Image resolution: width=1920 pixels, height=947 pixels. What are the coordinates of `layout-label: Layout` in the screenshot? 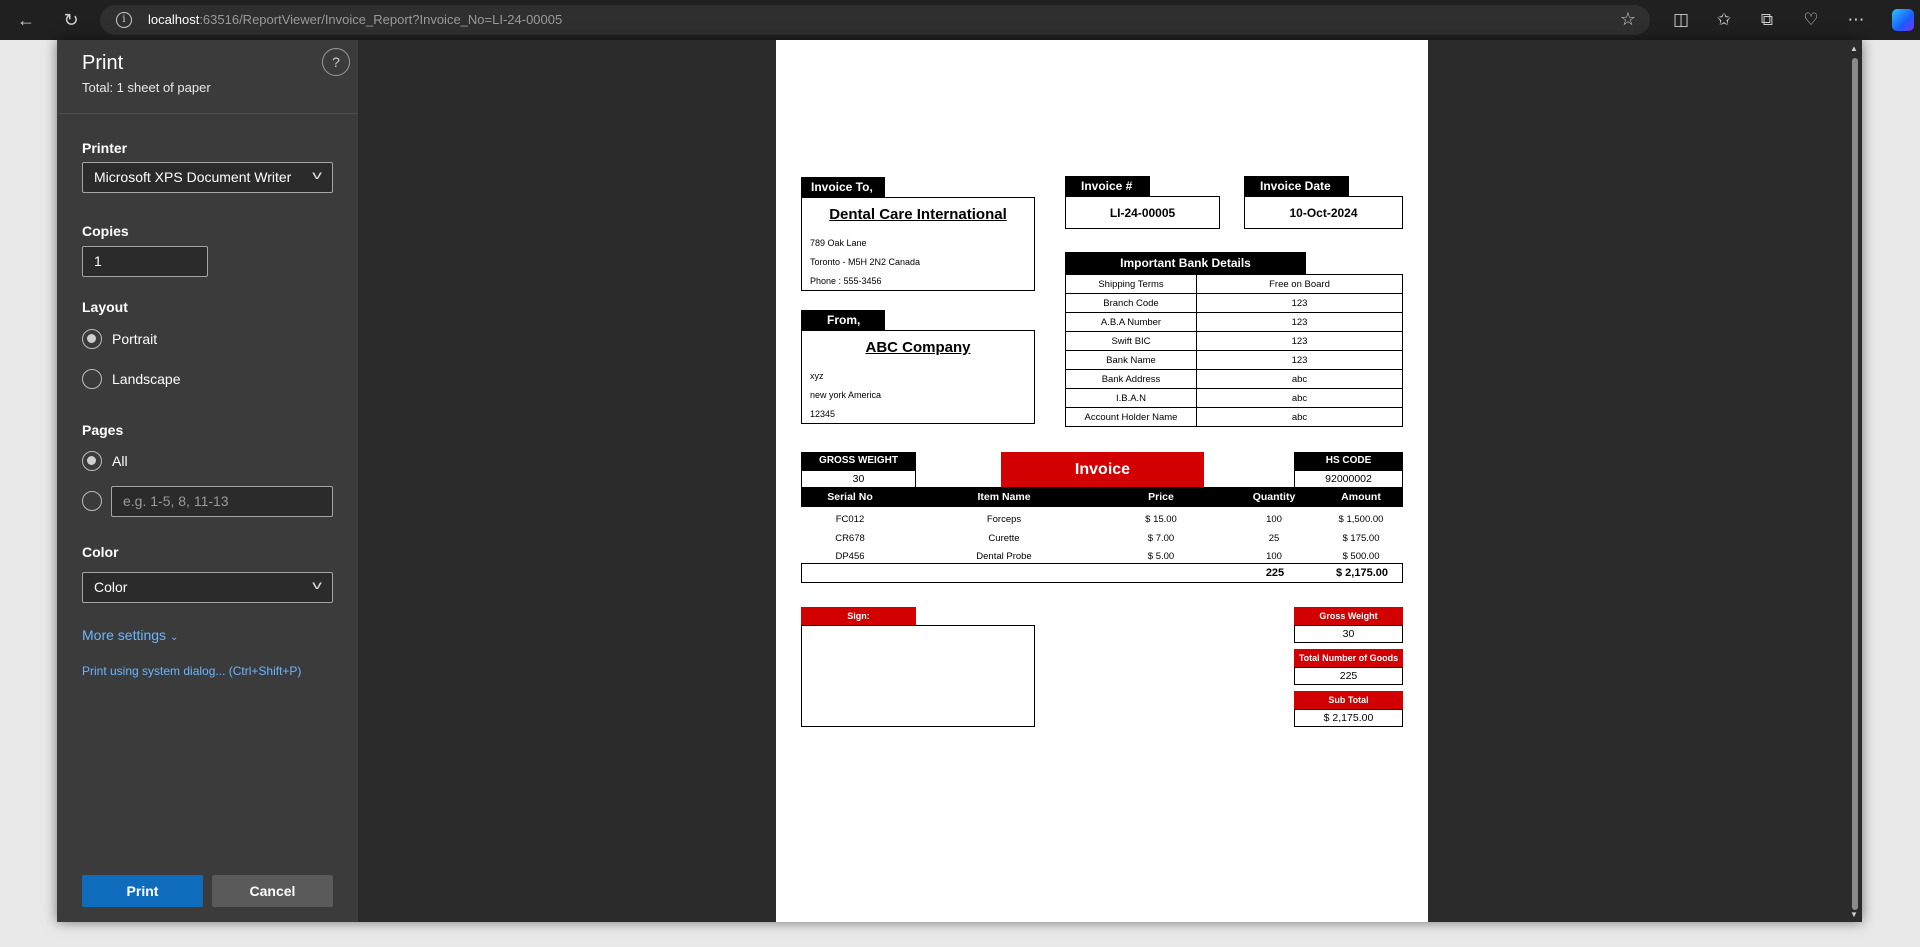 It's located at (105, 307).